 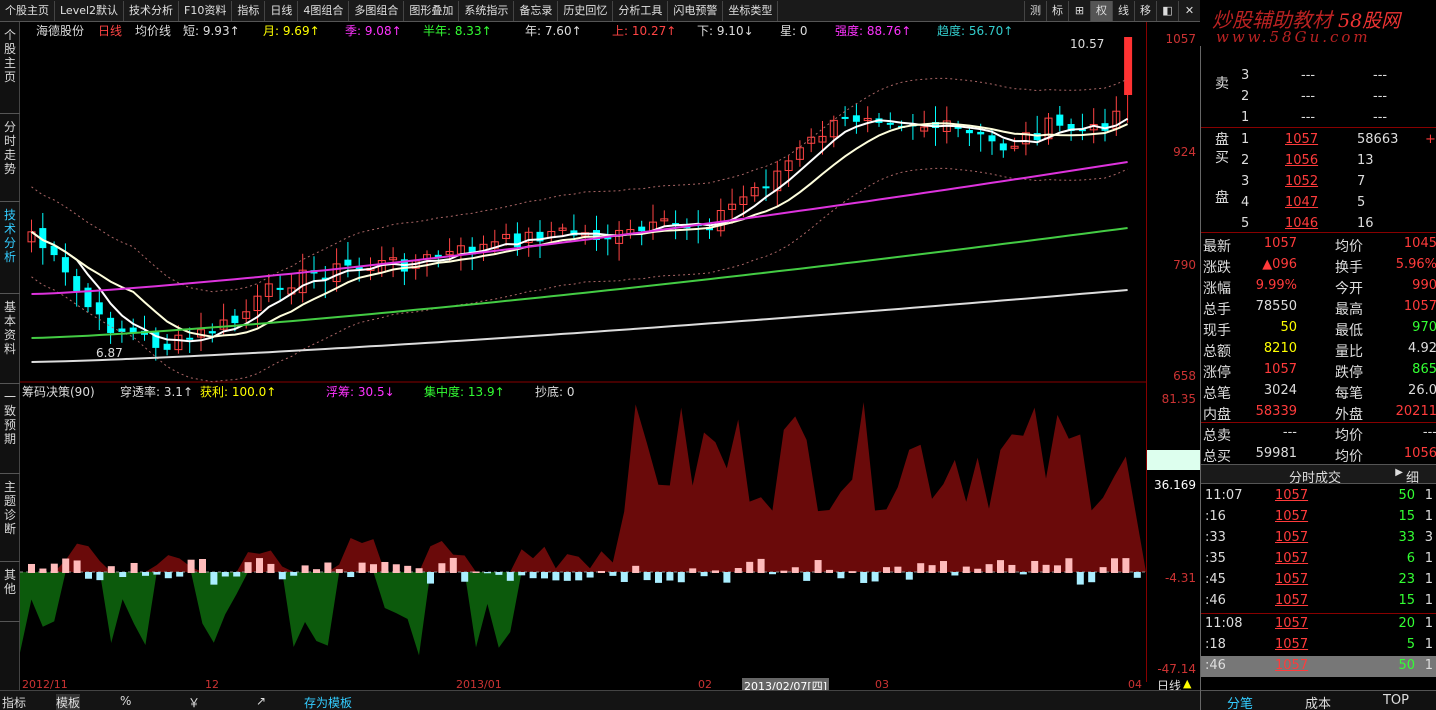 What do you see at coordinates (10, 248) in the screenshot?
I see `left-tab: 技术分析` at bounding box center [10, 248].